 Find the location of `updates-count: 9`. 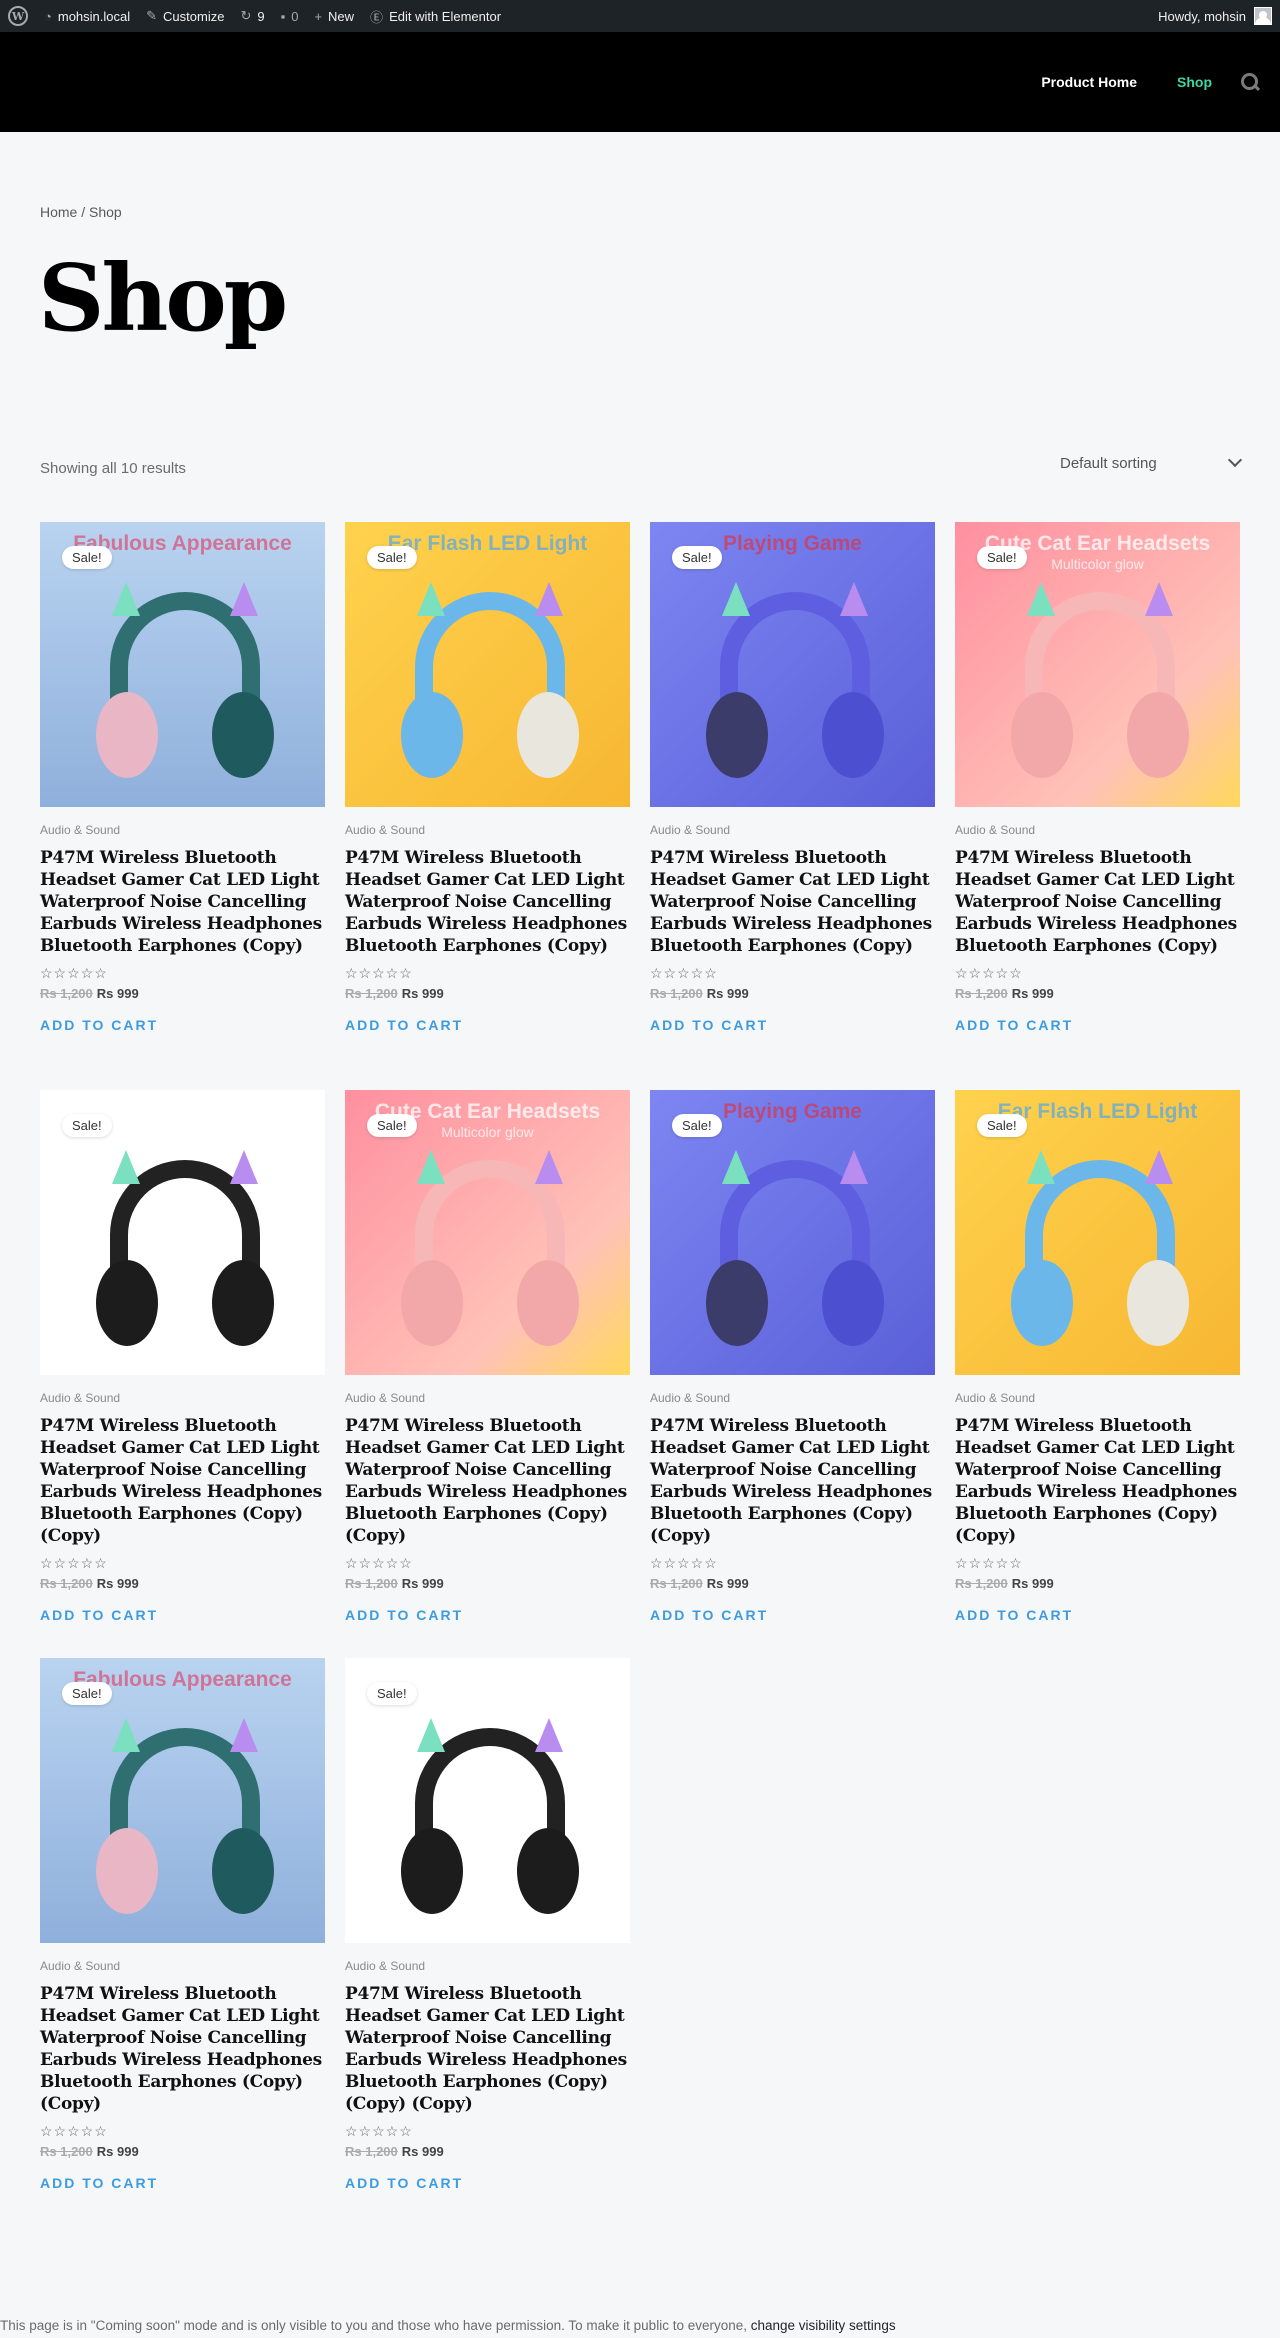

updates-count: 9 is located at coordinates (261, 16).